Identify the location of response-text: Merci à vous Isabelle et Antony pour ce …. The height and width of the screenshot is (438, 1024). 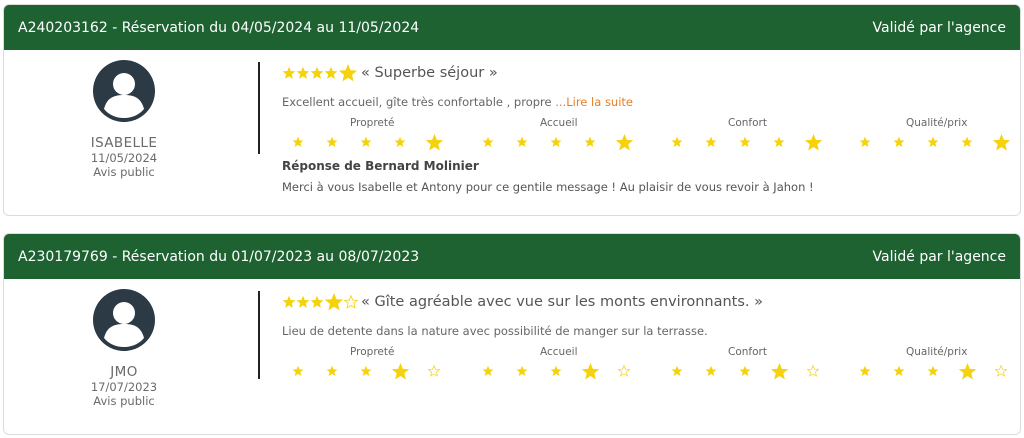
(548, 187).